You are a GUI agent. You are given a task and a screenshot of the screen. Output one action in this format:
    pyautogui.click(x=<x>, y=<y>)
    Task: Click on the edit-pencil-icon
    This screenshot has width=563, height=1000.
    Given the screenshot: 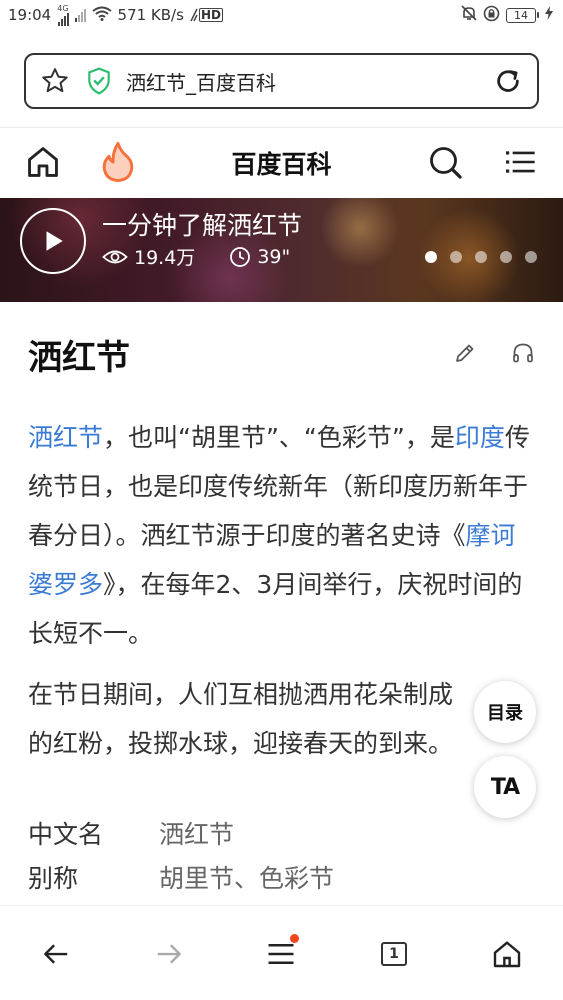 What is the action you would take?
    pyautogui.click(x=465, y=355)
    